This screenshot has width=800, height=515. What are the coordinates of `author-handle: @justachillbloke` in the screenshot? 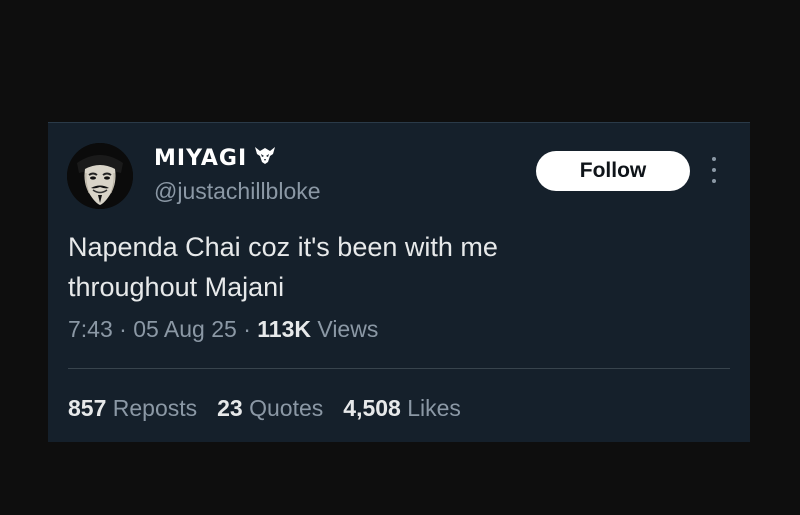 It's located at (237, 191).